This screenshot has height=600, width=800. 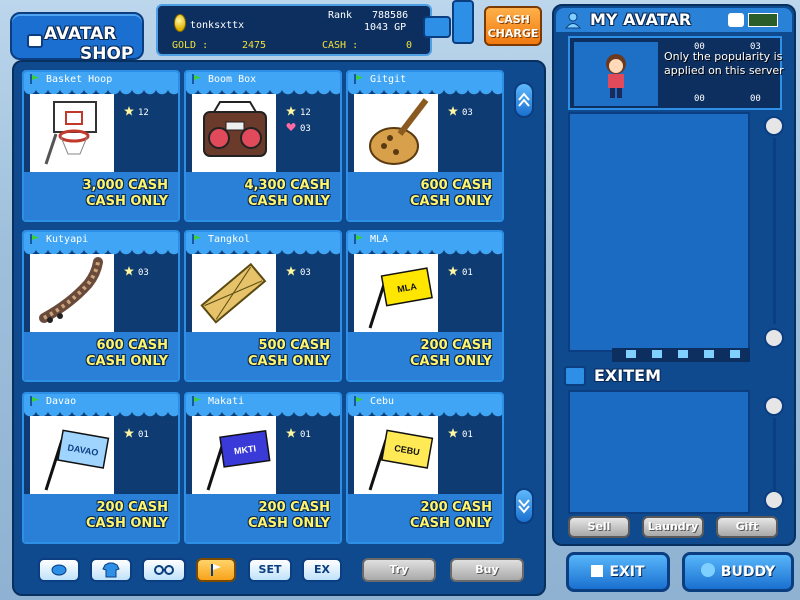 What do you see at coordinates (513, 26) in the screenshot?
I see `cash-charge-button: CASH CHARGE` at bounding box center [513, 26].